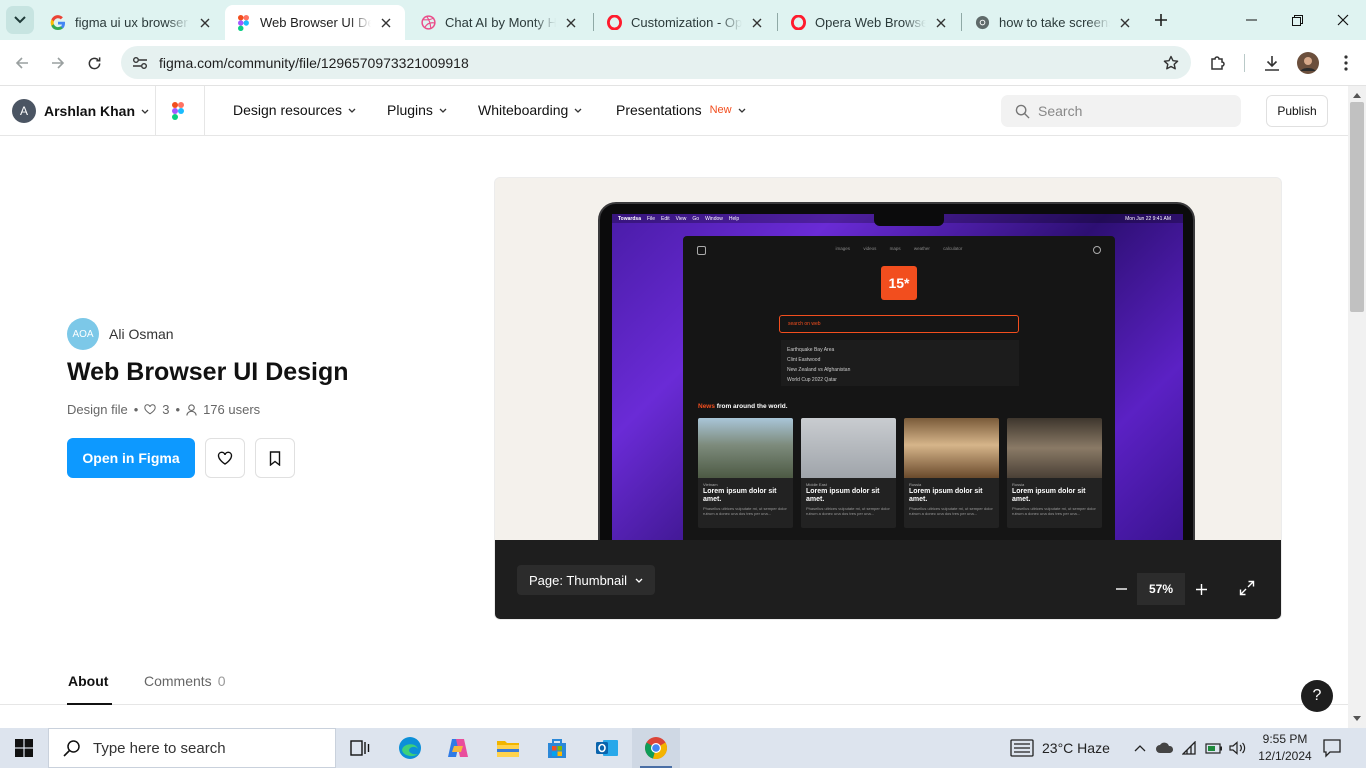 The image size is (1366, 768). Describe the element at coordinates (557, 748) in the screenshot. I see `microsoft-store-app` at that location.